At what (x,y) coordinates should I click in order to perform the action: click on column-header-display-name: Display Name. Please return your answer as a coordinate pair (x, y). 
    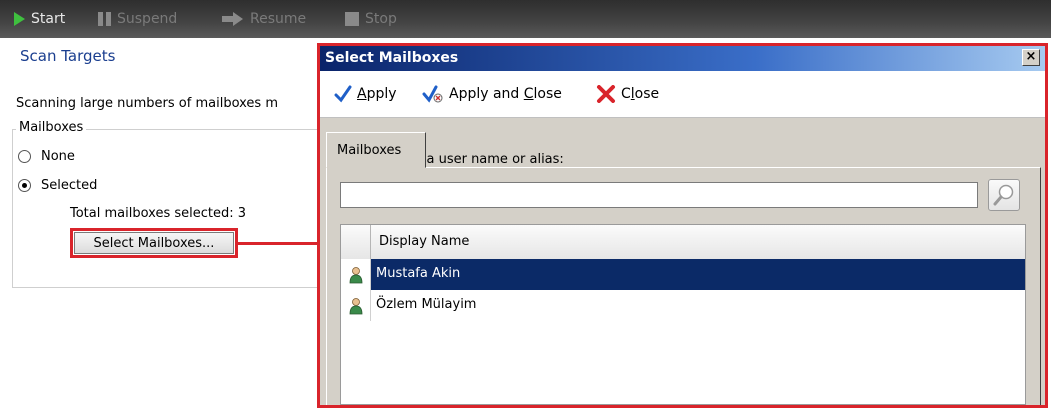
    Looking at the image, I should click on (424, 241).